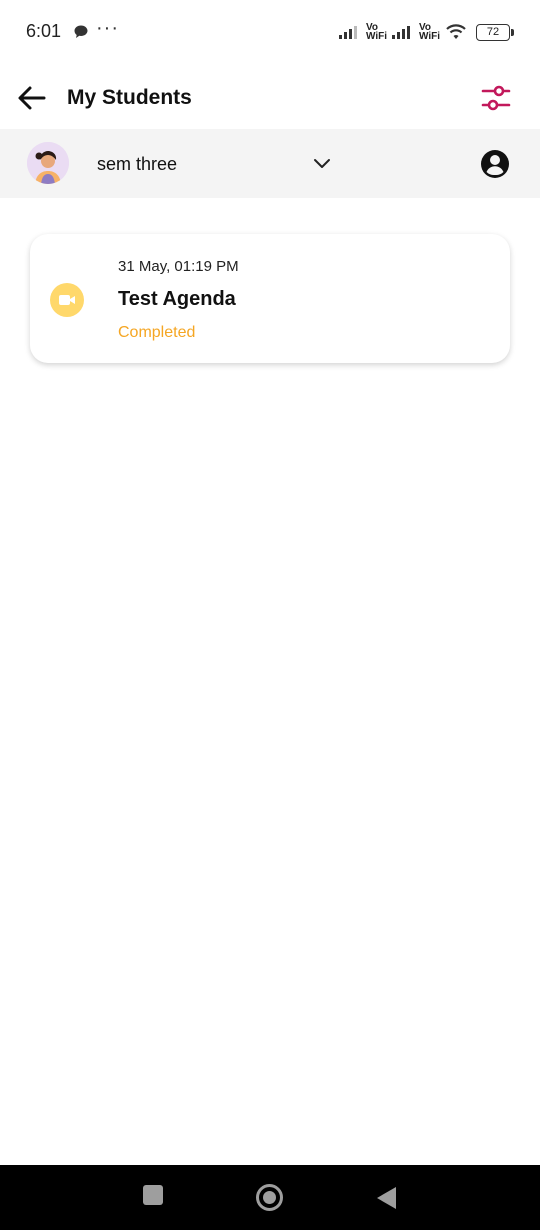 This screenshot has width=540, height=1230. Describe the element at coordinates (495, 164) in the screenshot. I see `account-circle-icon` at that location.